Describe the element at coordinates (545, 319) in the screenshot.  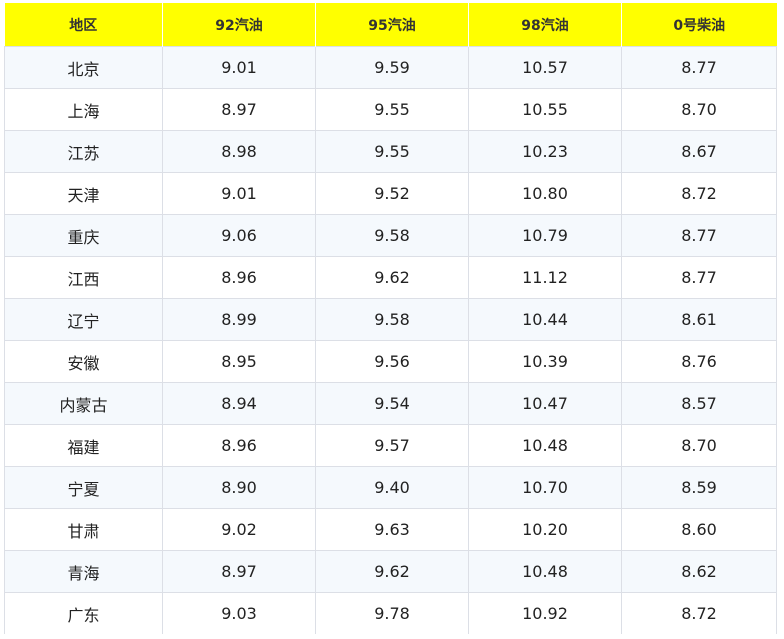
I see `cell-98-price: 10.44` at that location.